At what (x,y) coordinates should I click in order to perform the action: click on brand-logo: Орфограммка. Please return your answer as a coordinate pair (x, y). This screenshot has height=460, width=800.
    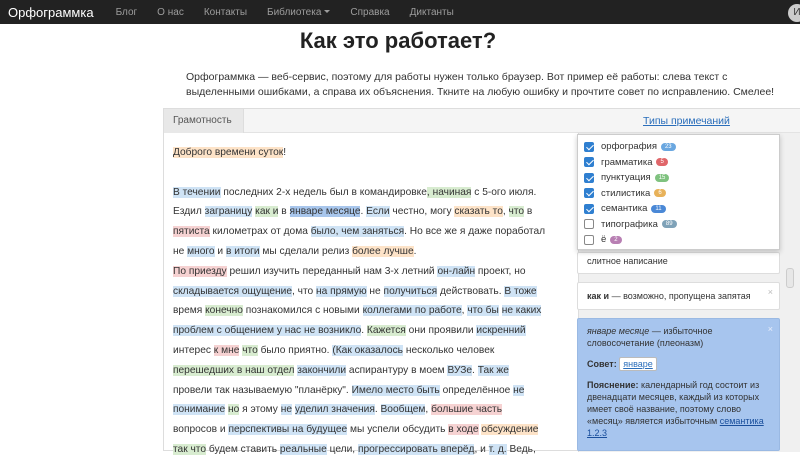
    Looking at the image, I should click on (51, 12).